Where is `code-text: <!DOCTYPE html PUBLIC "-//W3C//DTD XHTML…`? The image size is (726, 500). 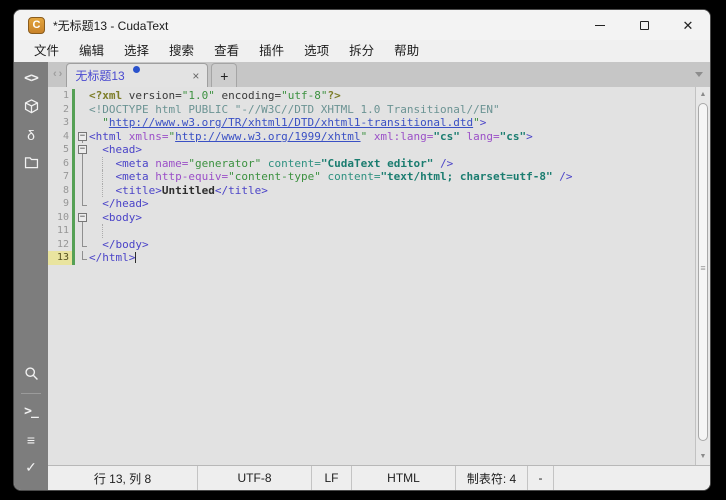 code-text: <!DOCTYPE html PUBLIC "-//W3C//DTD XHTML… is located at coordinates (294, 109).